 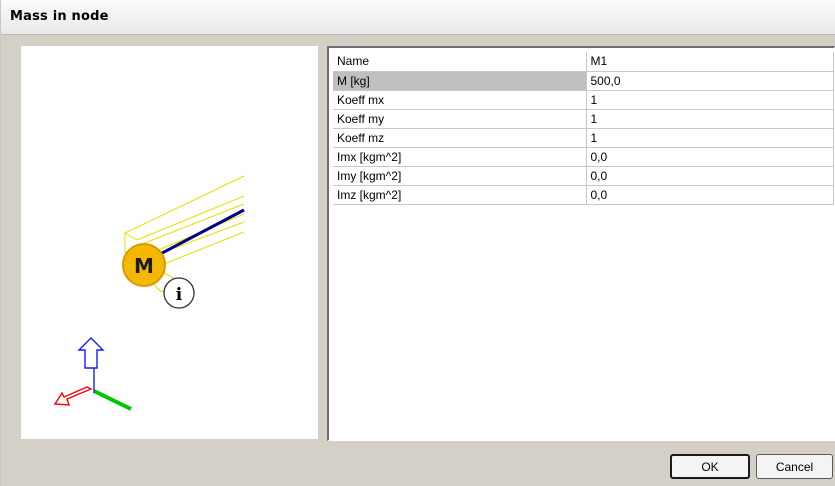 I want to click on x-axis-arrow, so click(x=73, y=396).